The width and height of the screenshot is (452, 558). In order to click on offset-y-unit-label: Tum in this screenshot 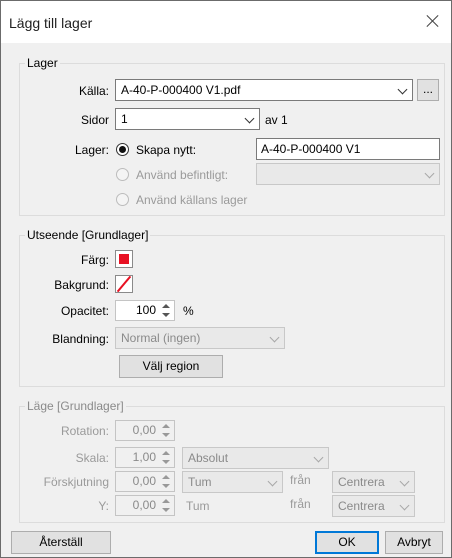, I will do `click(198, 506)`.